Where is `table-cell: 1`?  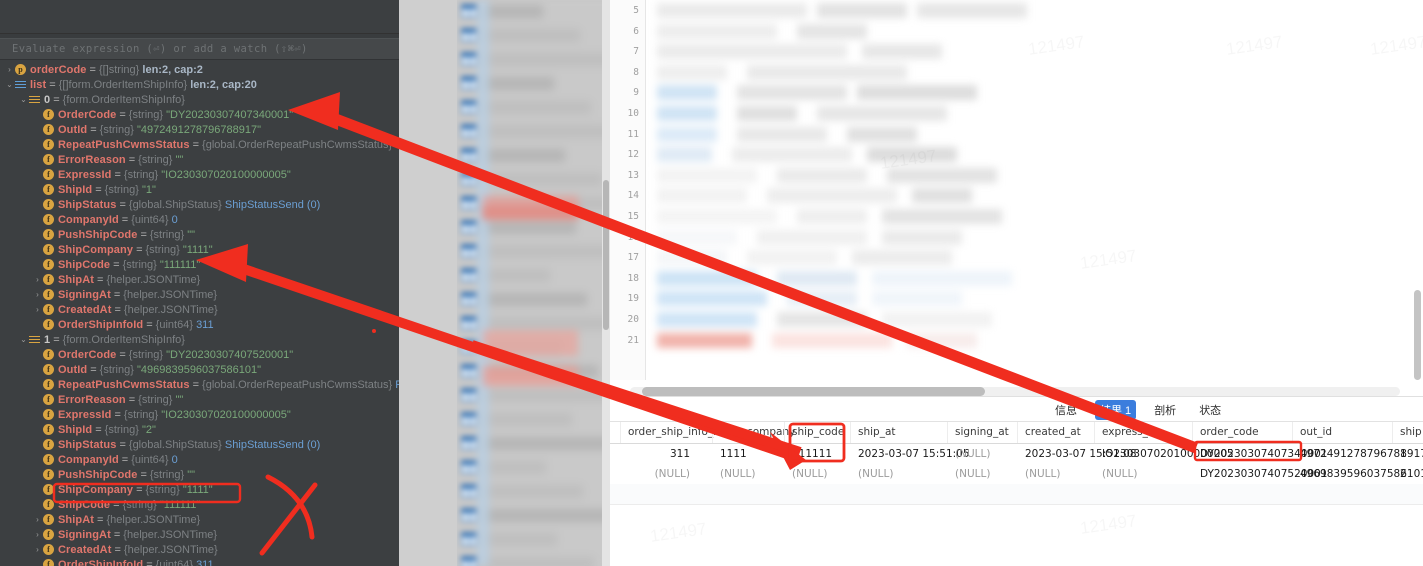 table-cell: 1 is located at coordinates (1403, 454).